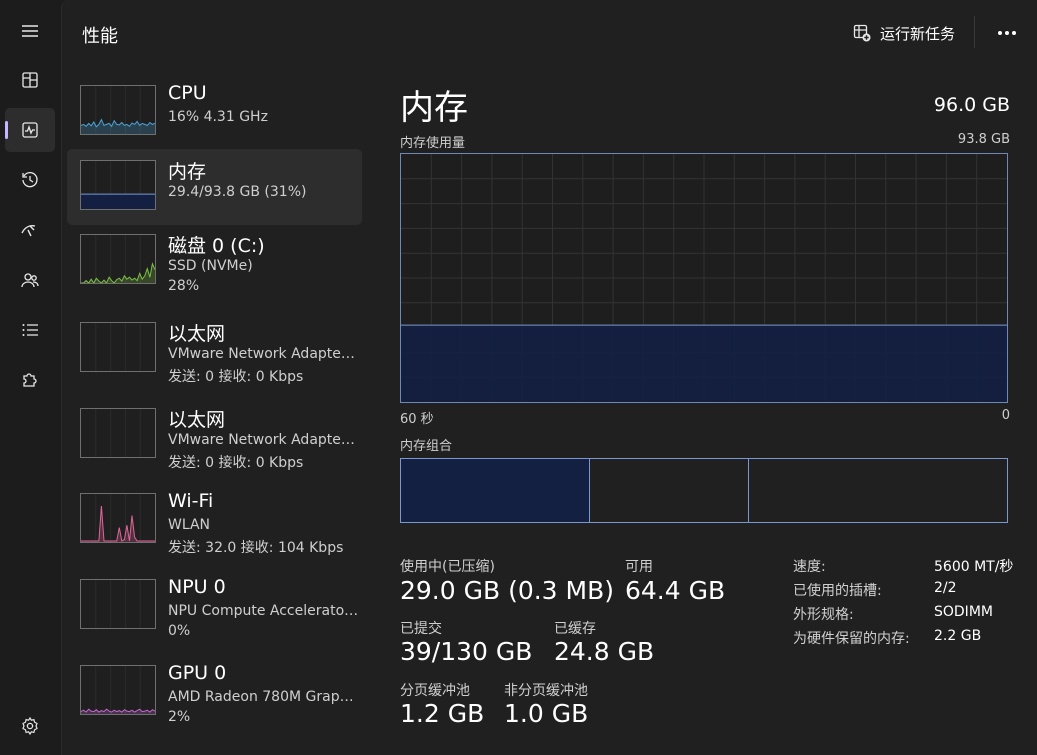  I want to click on device-detail-line2: 28%, so click(184, 286).